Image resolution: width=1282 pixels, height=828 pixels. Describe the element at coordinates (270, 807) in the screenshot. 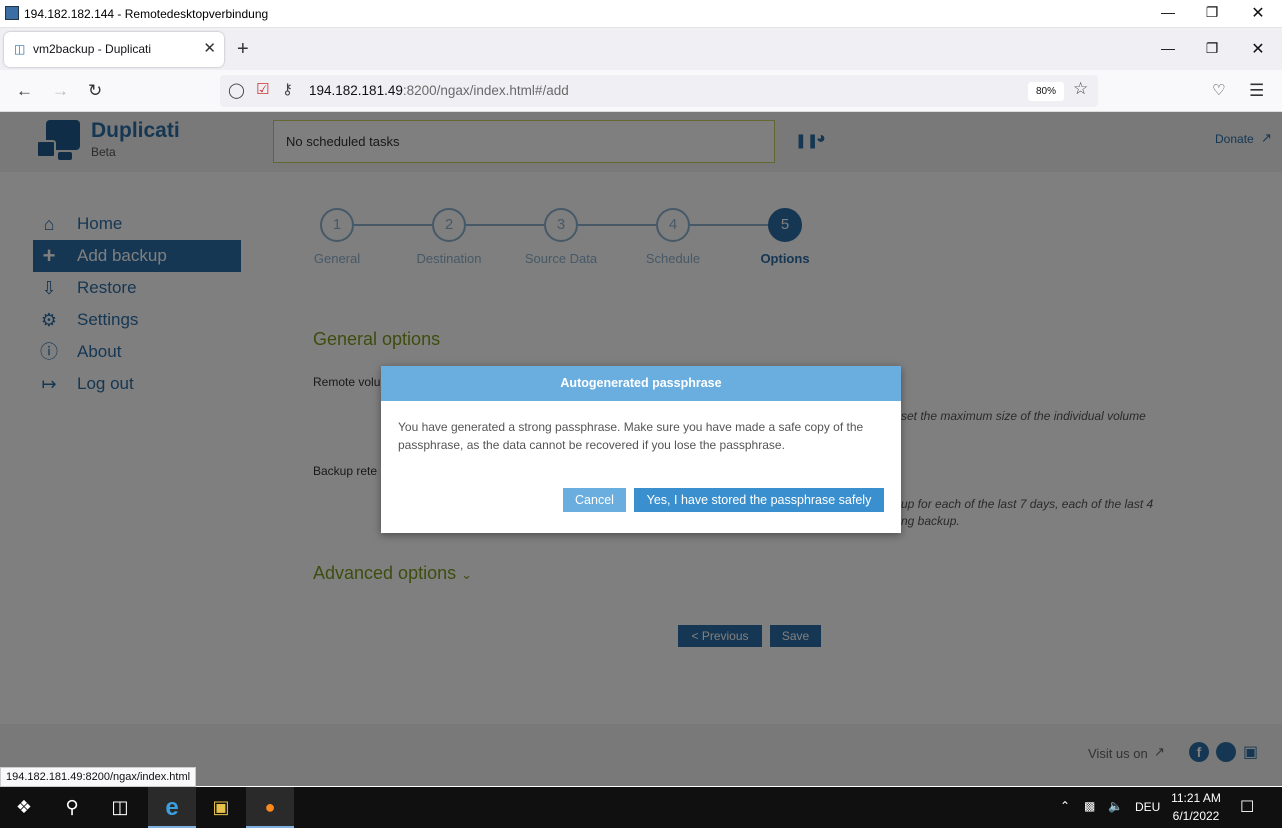

I see `firefox-icon: ●` at that location.